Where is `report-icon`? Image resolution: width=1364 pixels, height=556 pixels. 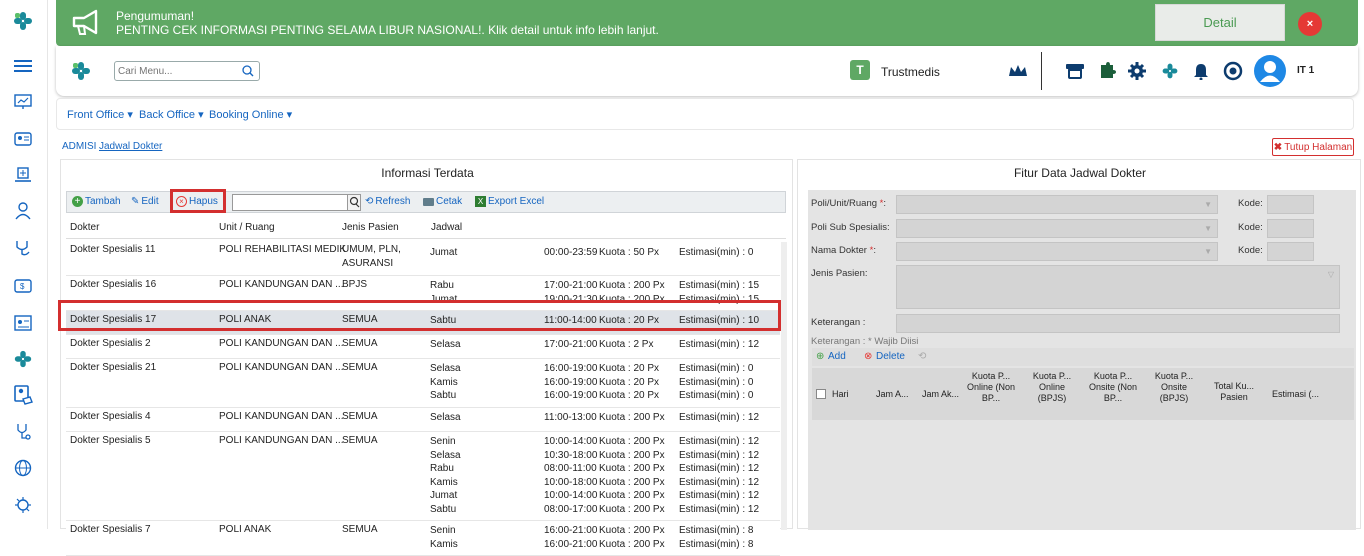
report-icon is located at coordinates (23, 323).